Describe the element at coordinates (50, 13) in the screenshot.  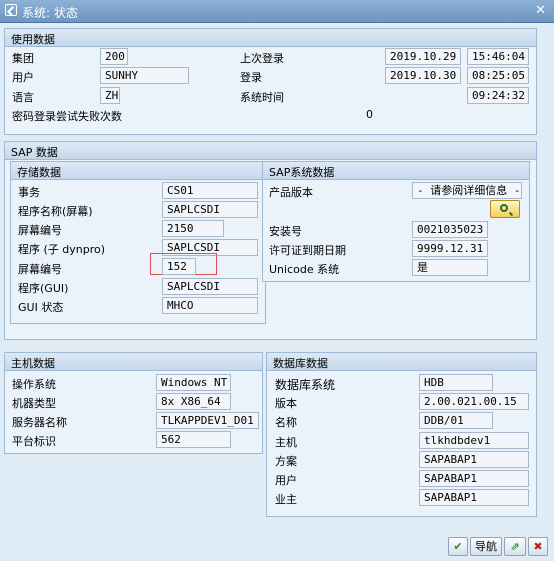
I see `window-title: 系统: 状态` at that location.